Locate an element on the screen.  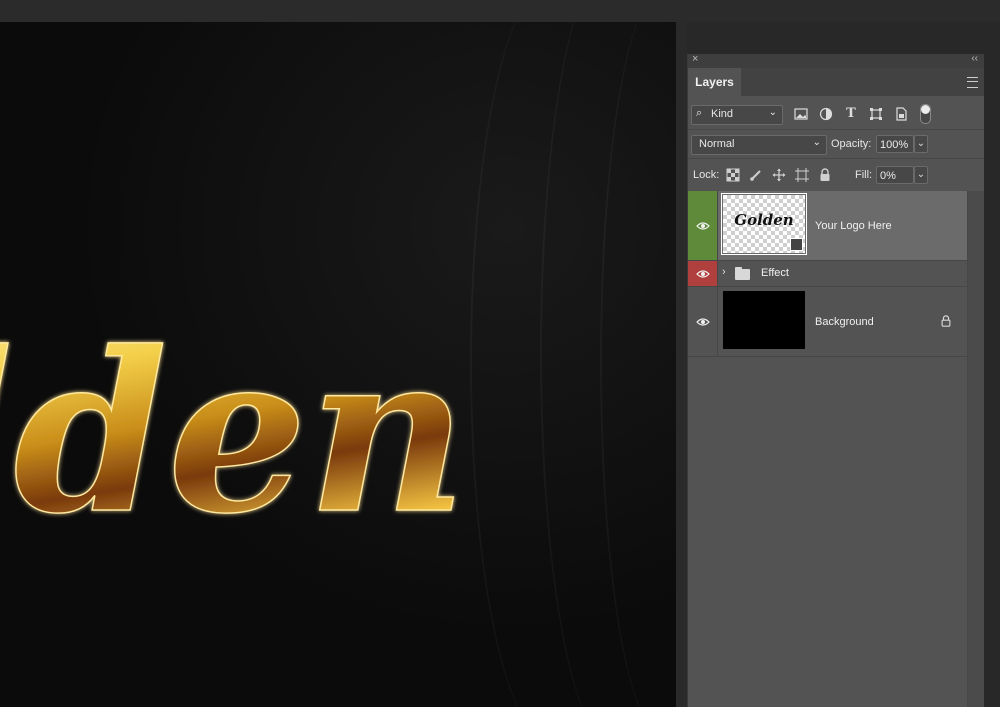
layer-name: Your Logo Here is located at coordinates (853, 226).